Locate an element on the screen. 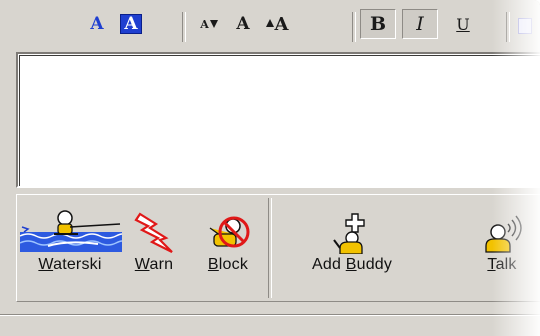 The width and height of the screenshot is (540, 336). talk-button: Talk is located at coordinates (502, 242).